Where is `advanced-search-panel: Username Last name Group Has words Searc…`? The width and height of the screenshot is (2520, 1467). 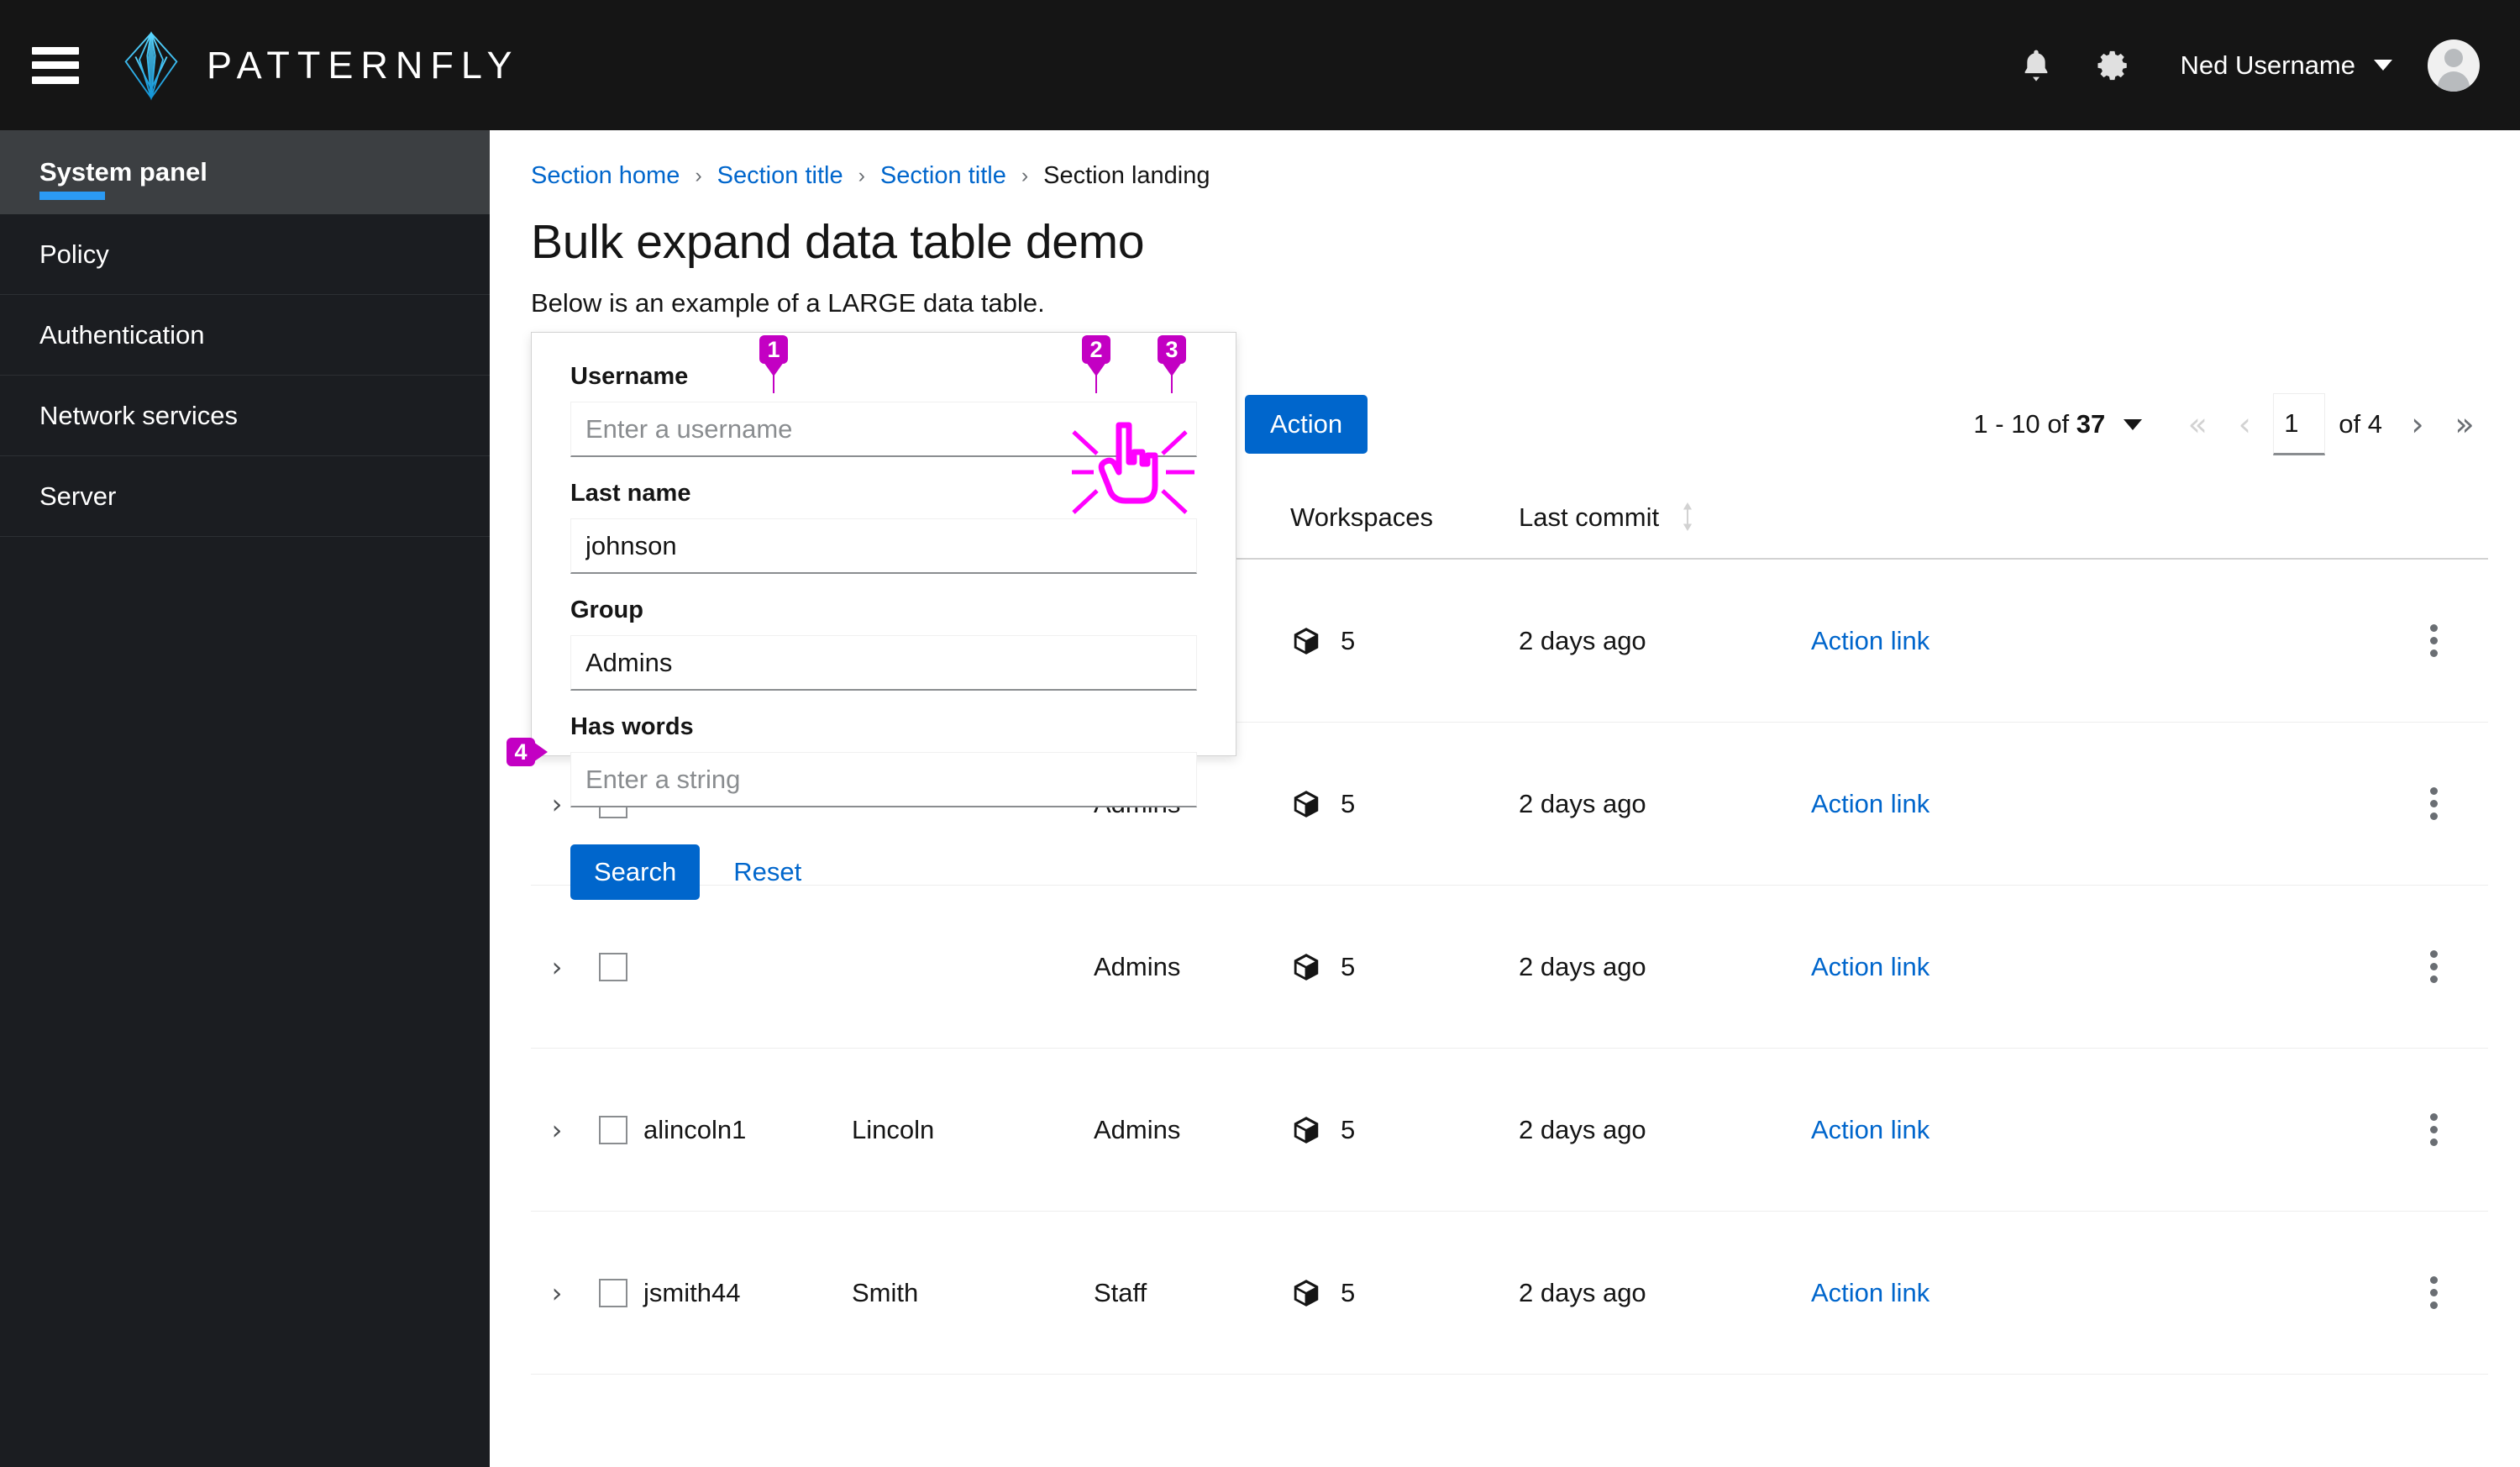 advanced-search-panel: Username Last name Group Has words Searc… is located at coordinates (883, 616).